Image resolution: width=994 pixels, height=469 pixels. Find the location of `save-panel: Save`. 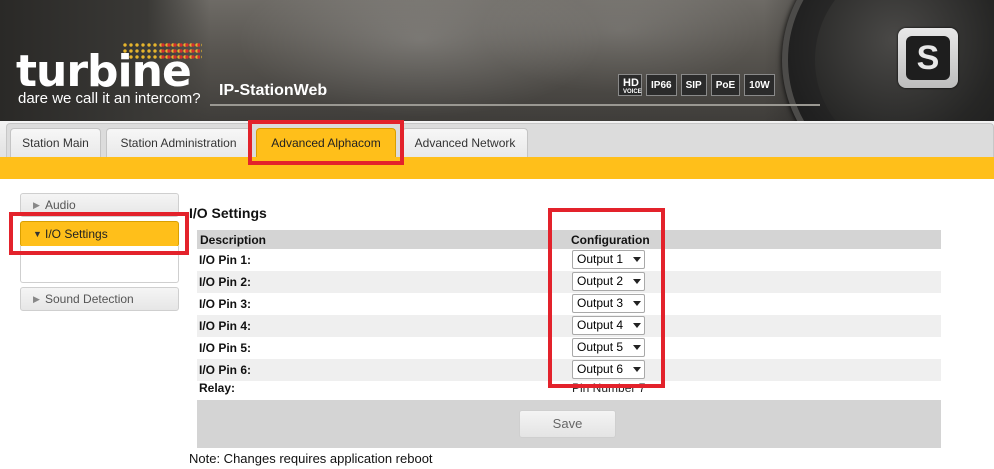

save-panel: Save is located at coordinates (569, 424).